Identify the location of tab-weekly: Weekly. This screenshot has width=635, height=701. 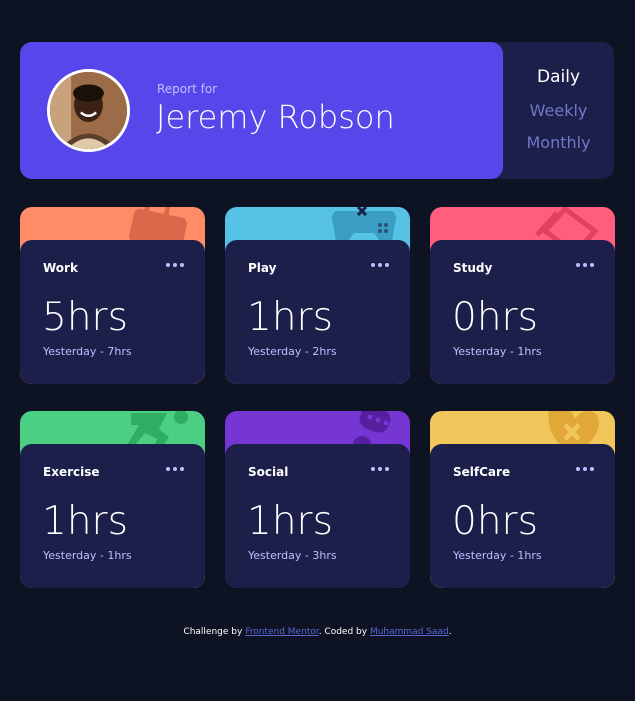
(558, 110).